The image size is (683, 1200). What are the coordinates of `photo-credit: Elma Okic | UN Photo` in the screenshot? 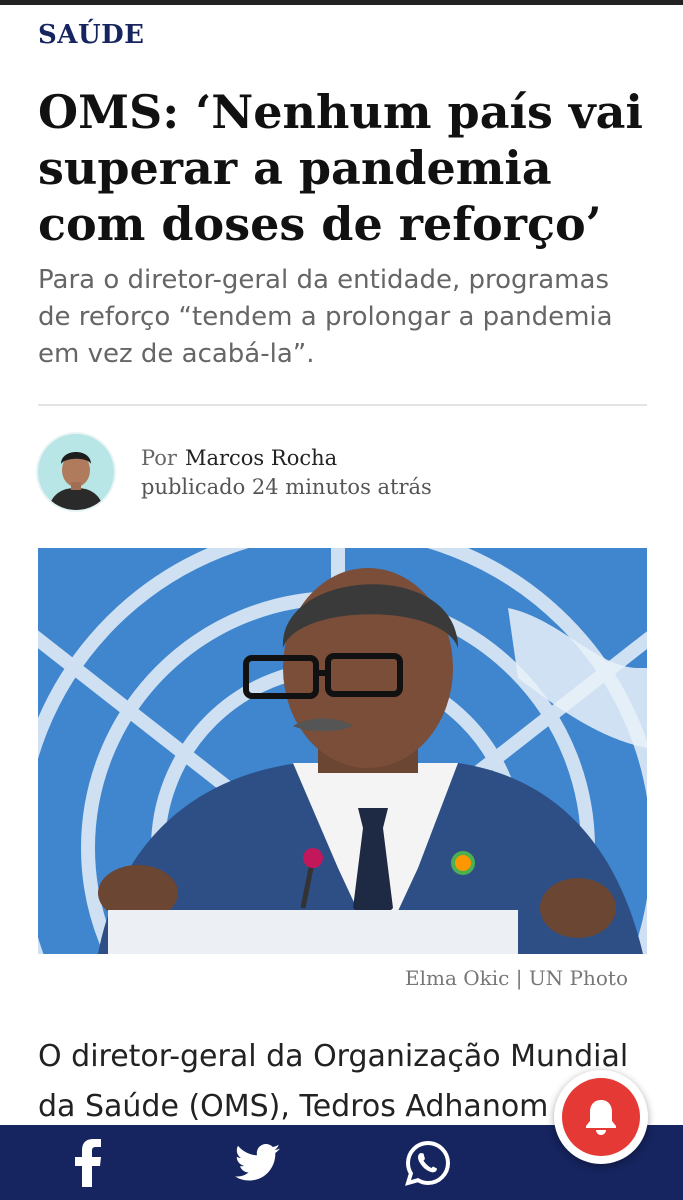 It's located at (516, 978).